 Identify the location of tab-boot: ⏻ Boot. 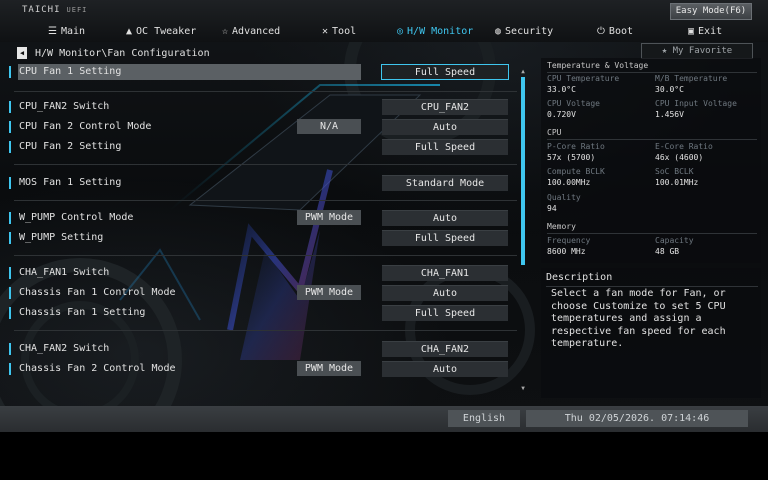
(615, 31).